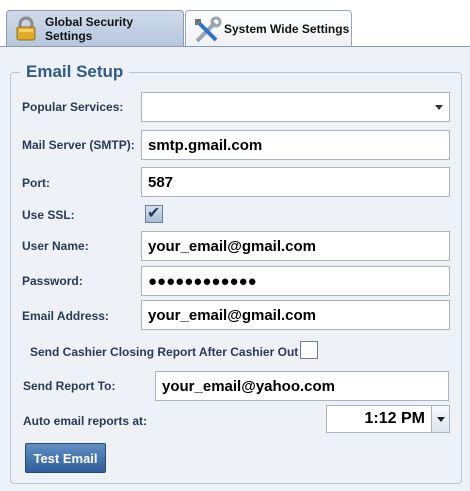 Image resolution: width=470 pixels, height=491 pixels. Describe the element at coordinates (394, 418) in the screenshot. I see `auto-email-time-value: 1:12 PM` at that location.